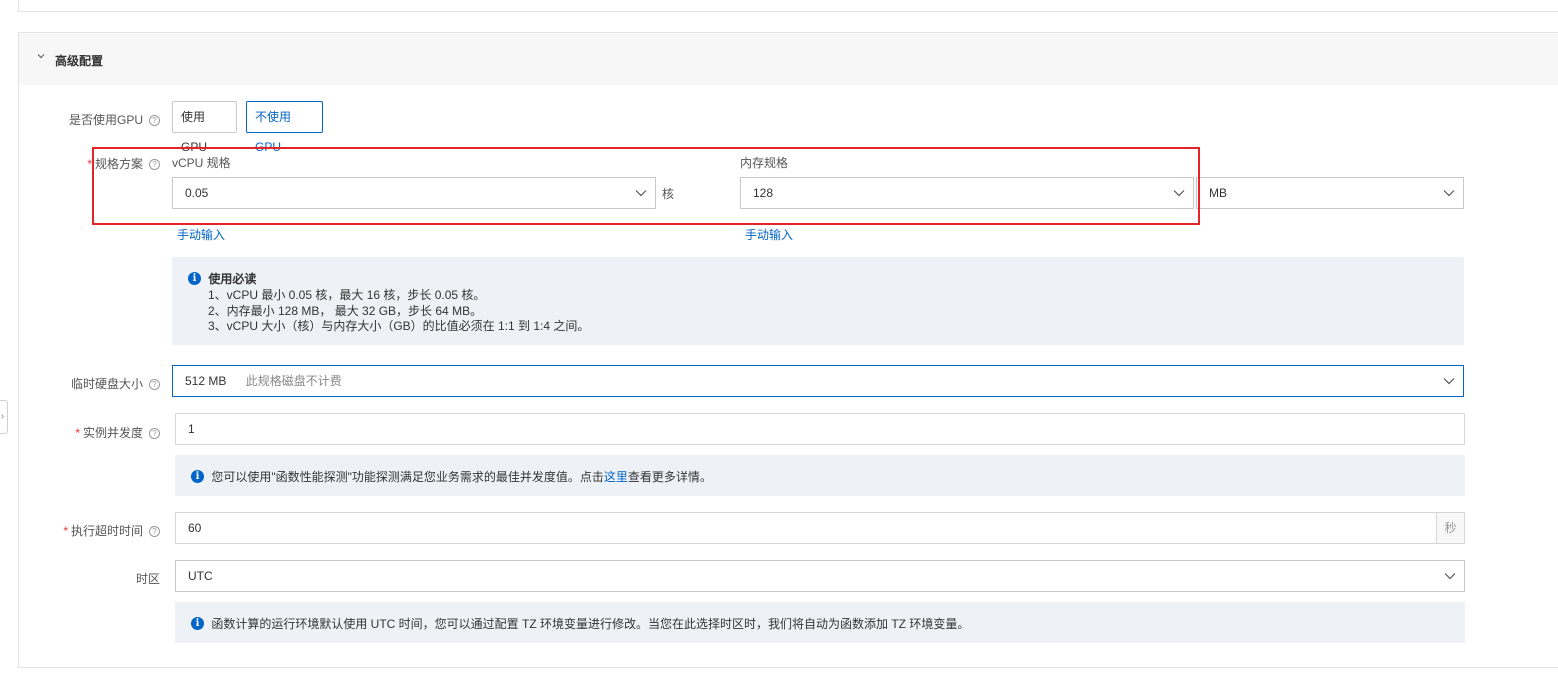  I want to click on disk-hint: 此规格磁盘不计费, so click(293, 381).